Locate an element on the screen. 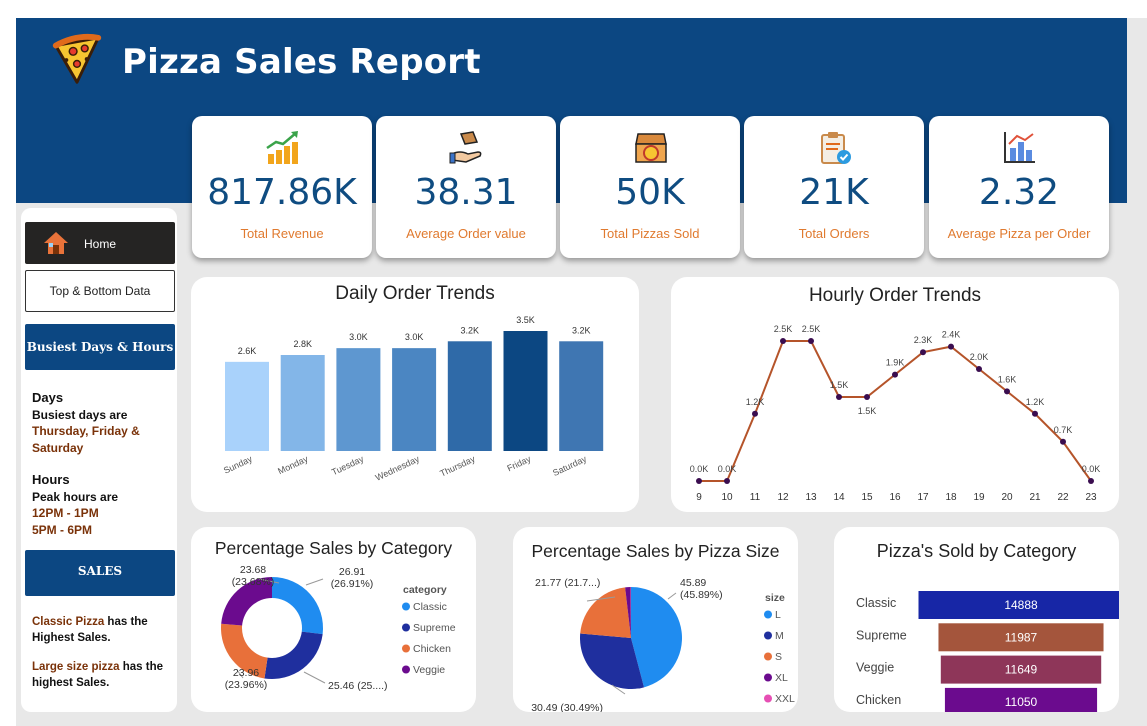 This screenshot has width=1147, height=726. home-button: Home is located at coordinates (100, 243).